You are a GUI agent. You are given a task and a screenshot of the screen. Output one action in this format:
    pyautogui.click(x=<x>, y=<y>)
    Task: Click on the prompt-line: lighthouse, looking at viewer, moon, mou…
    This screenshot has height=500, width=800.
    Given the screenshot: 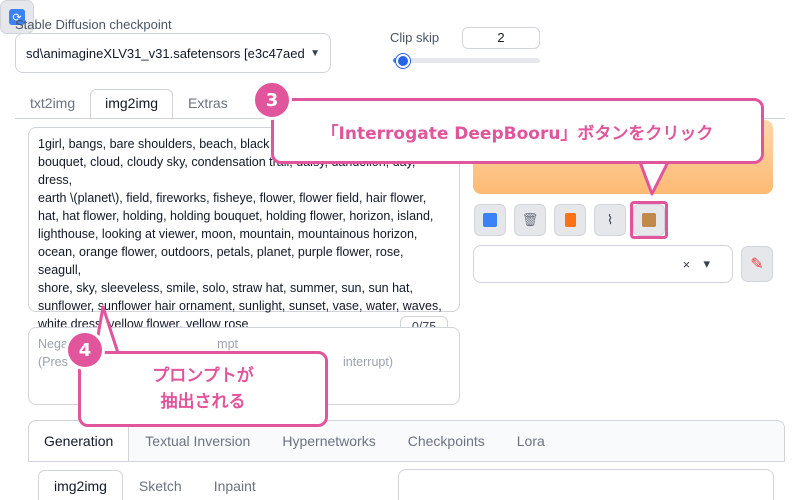 What is the action you would take?
    pyautogui.click(x=228, y=234)
    